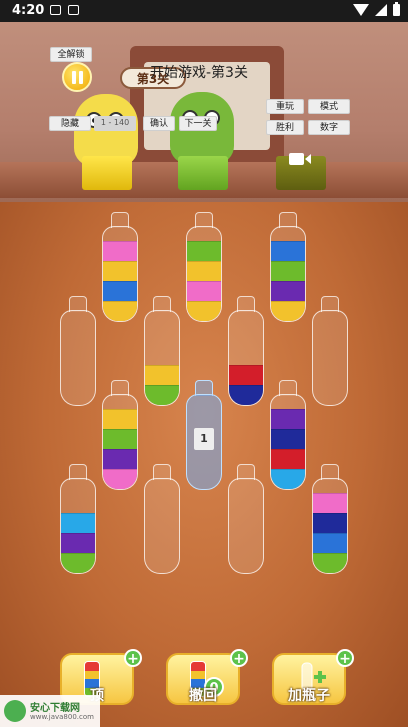 The image size is (408, 727). I want to click on page-title: 开始游戏-第3关, so click(199, 73).